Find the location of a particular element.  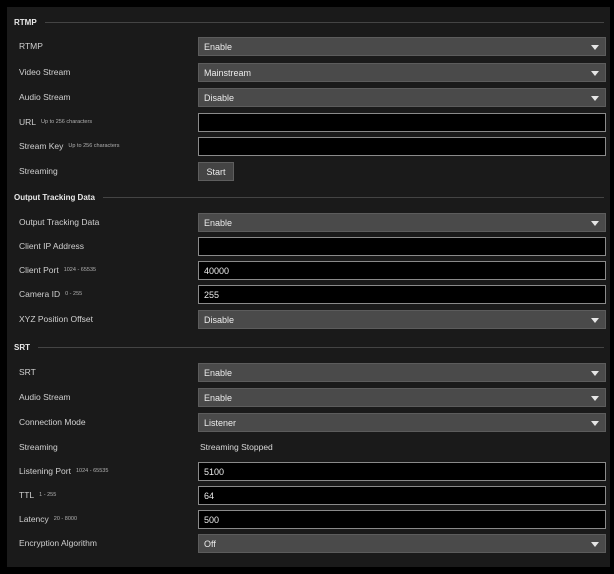

section-header-tracking: Output Tracking Data is located at coordinates (309, 197).